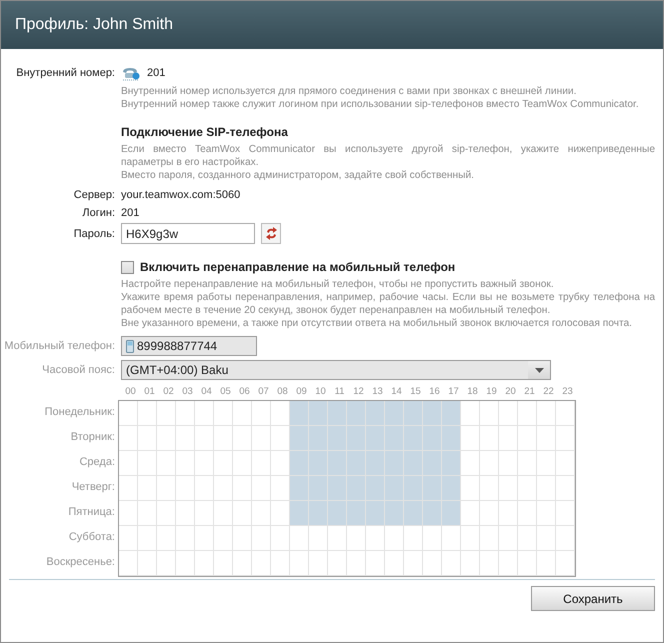 Image resolution: width=664 pixels, height=643 pixels. What do you see at coordinates (149, 391) in the screenshot?
I see `hour-label: 01` at bounding box center [149, 391].